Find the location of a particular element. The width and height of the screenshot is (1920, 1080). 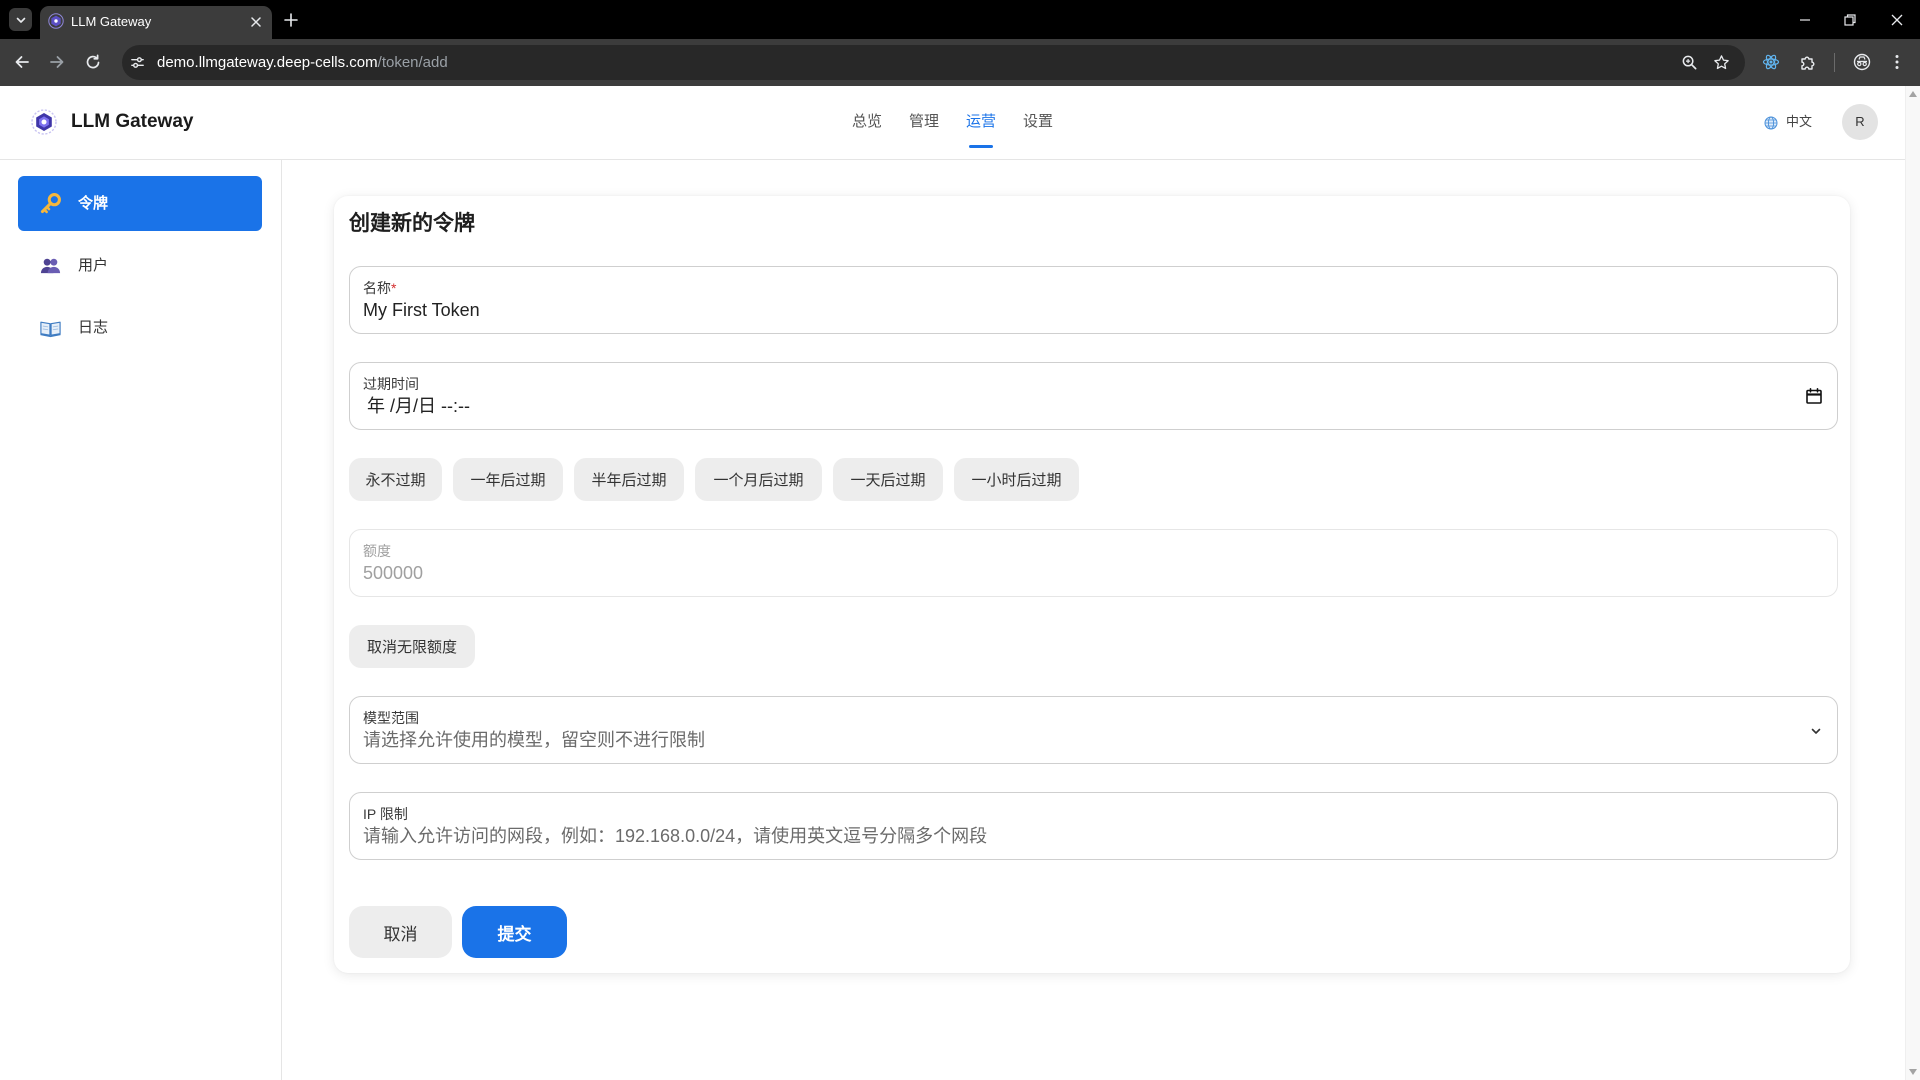

url-text: demo.llmgateway.deep-cells.com/token/add is located at coordinates (302, 62).